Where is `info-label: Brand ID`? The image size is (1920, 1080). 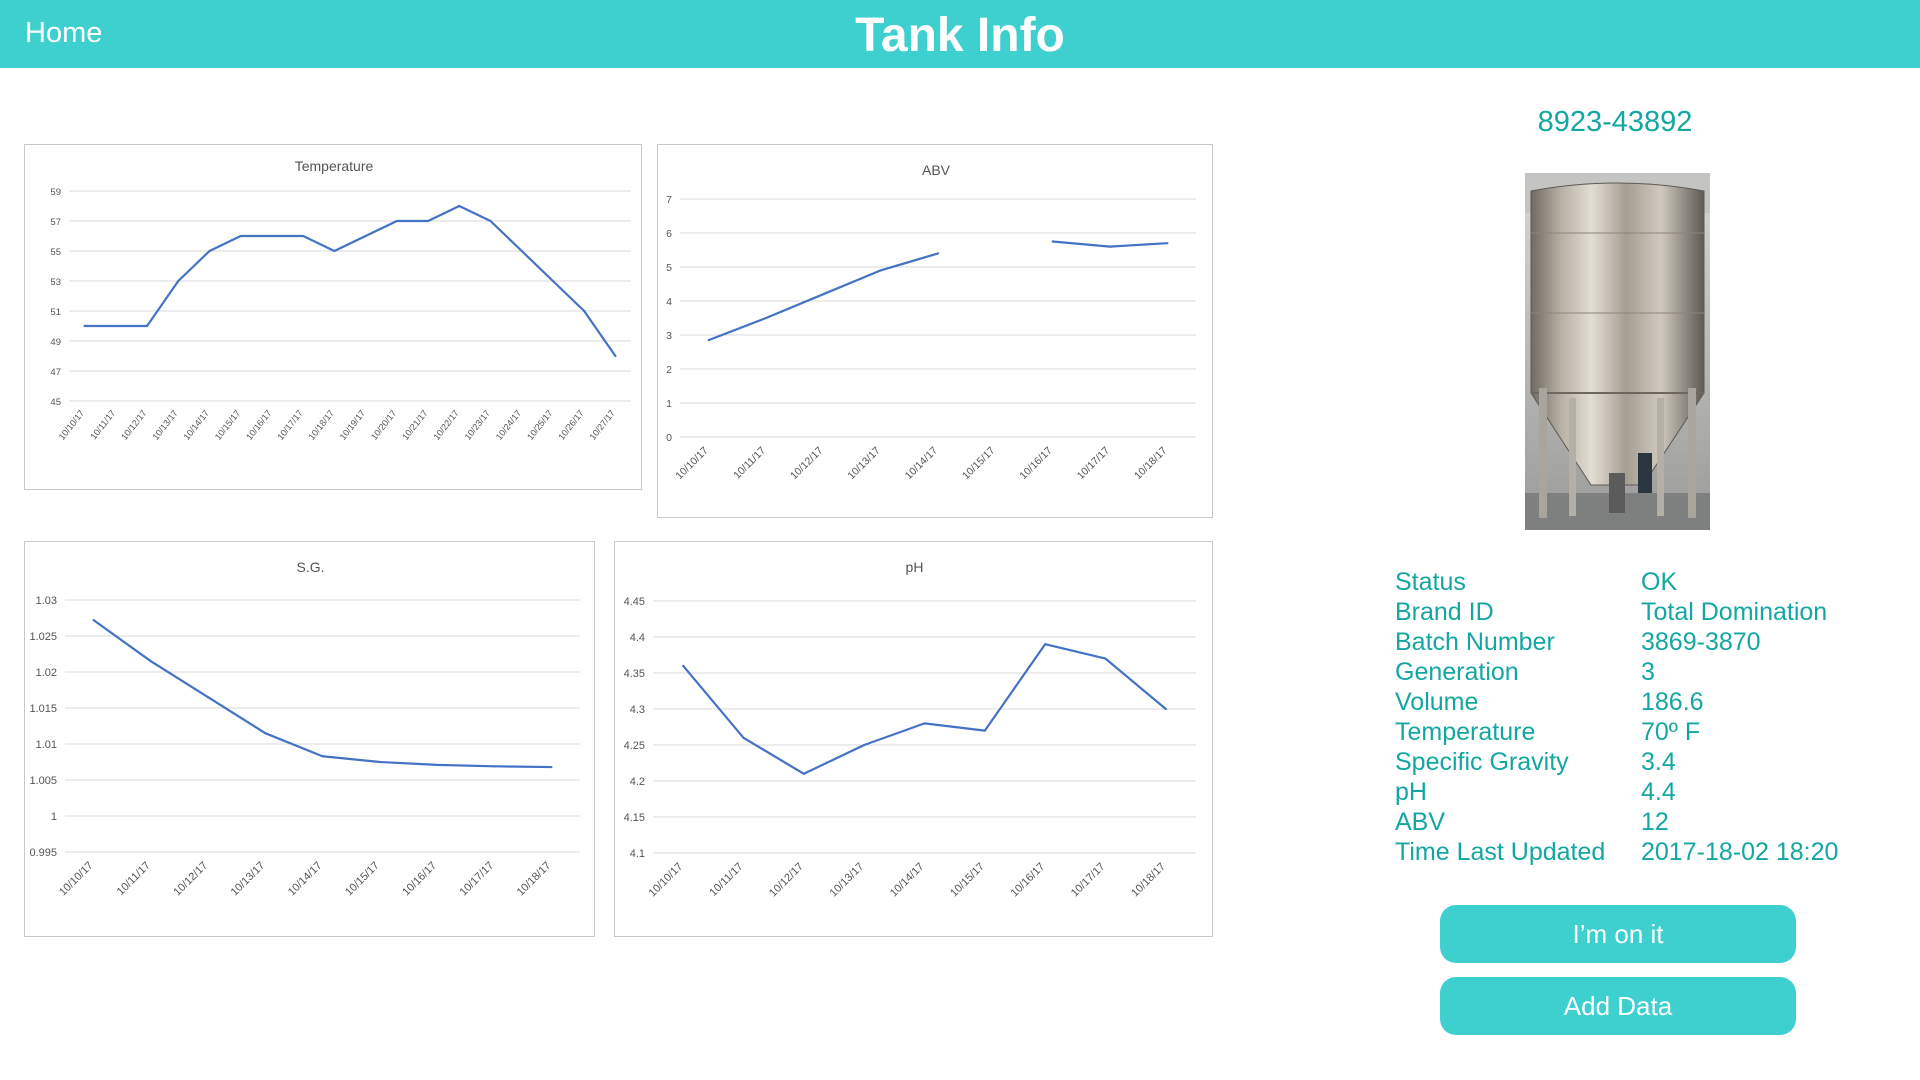 info-label: Brand ID is located at coordinates (1444, 612).